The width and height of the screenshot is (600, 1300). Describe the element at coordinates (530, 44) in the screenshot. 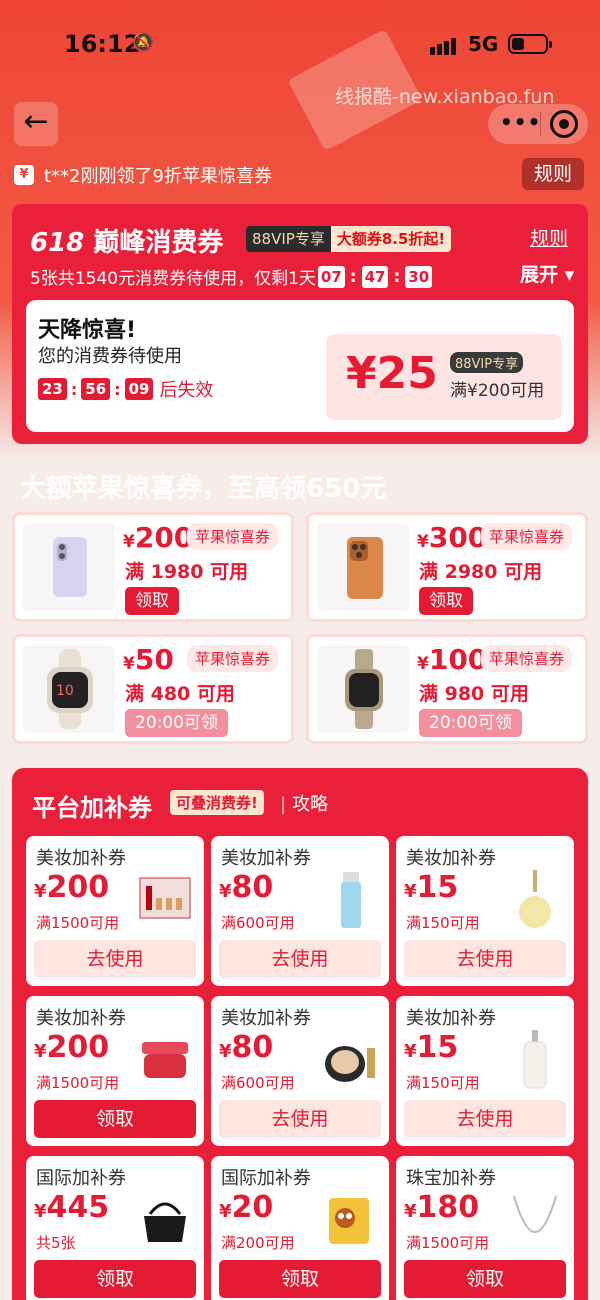

I see `battery-icon` at that location.